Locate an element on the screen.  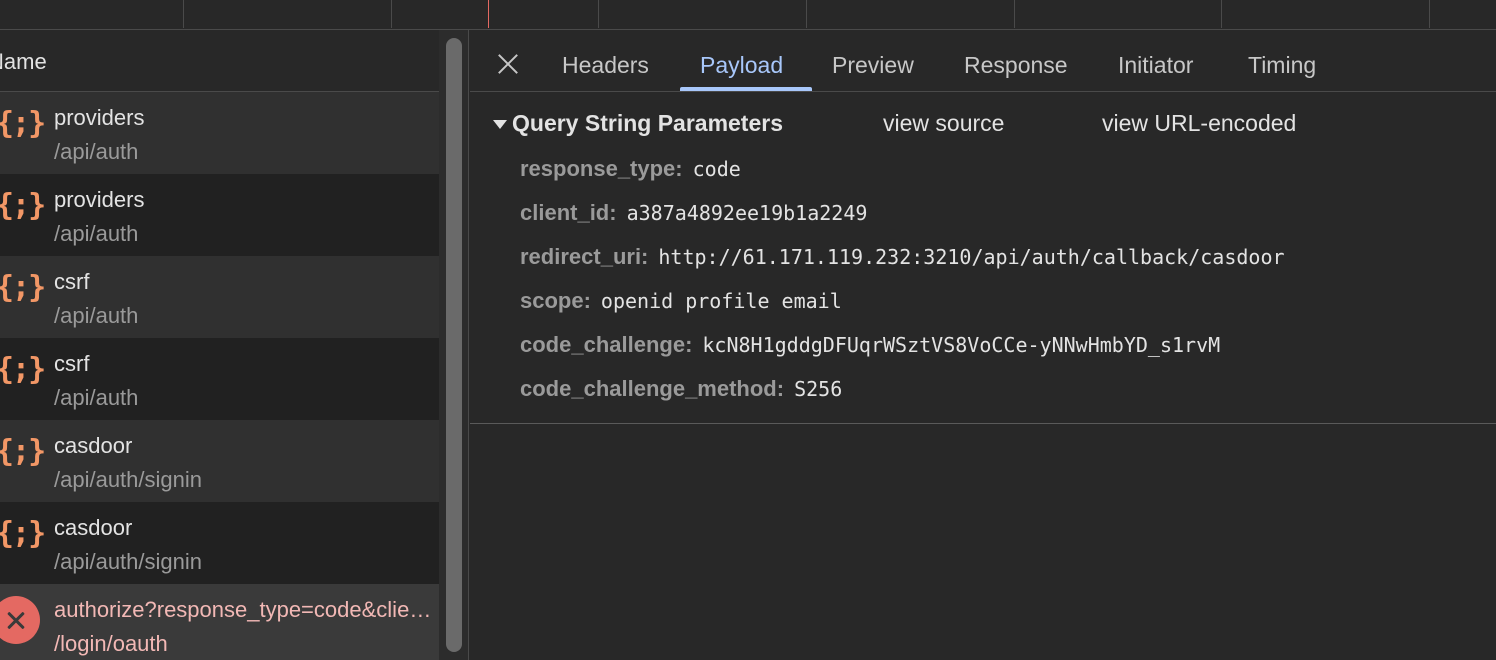
param-row: scope: openid profile email is located at coordinates (681, 303).